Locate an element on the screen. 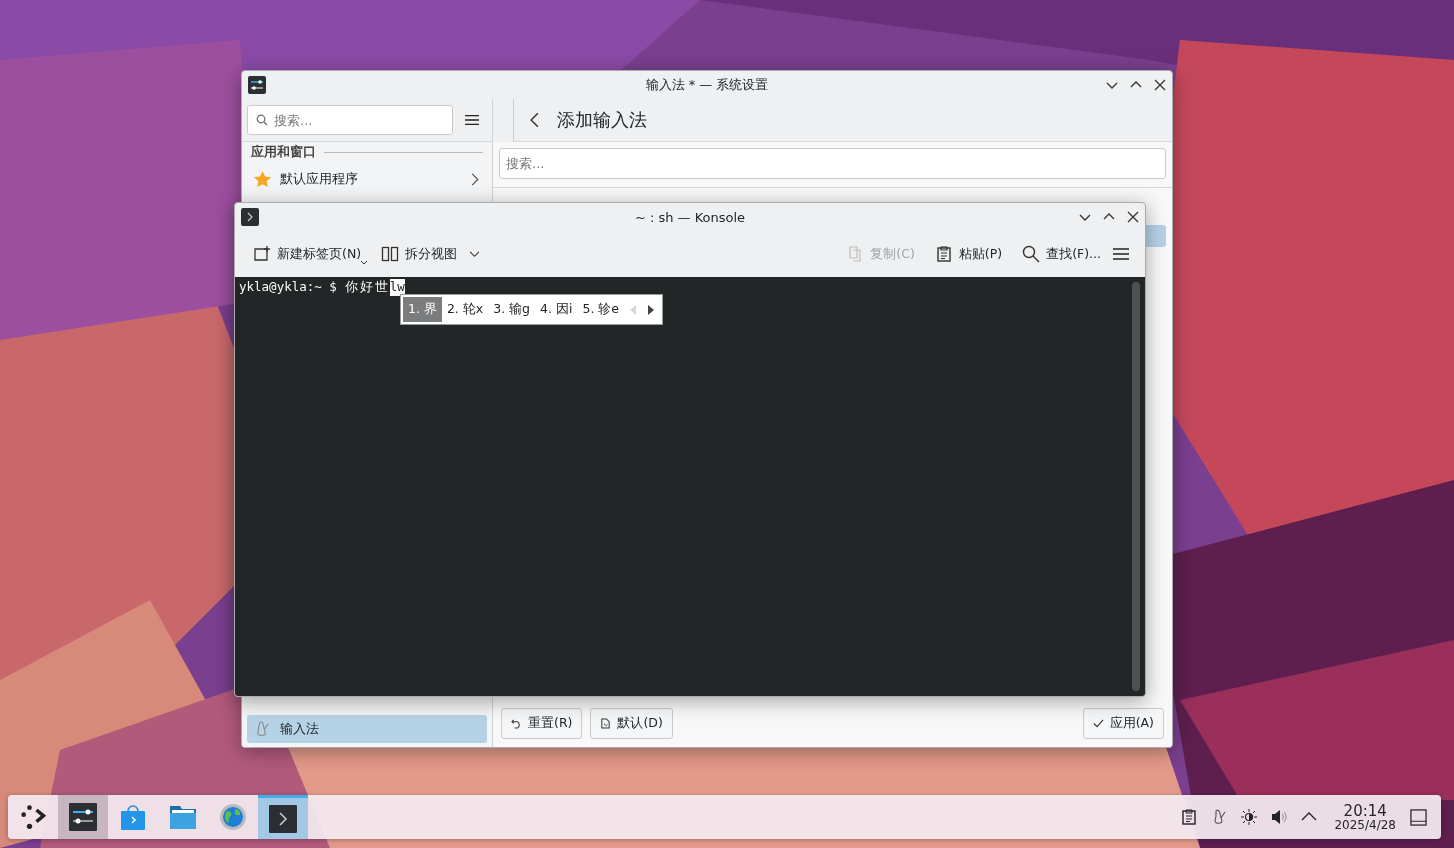 This screenshot has height=848, width=1454. undo-icon is located at coordinates (516, 723).